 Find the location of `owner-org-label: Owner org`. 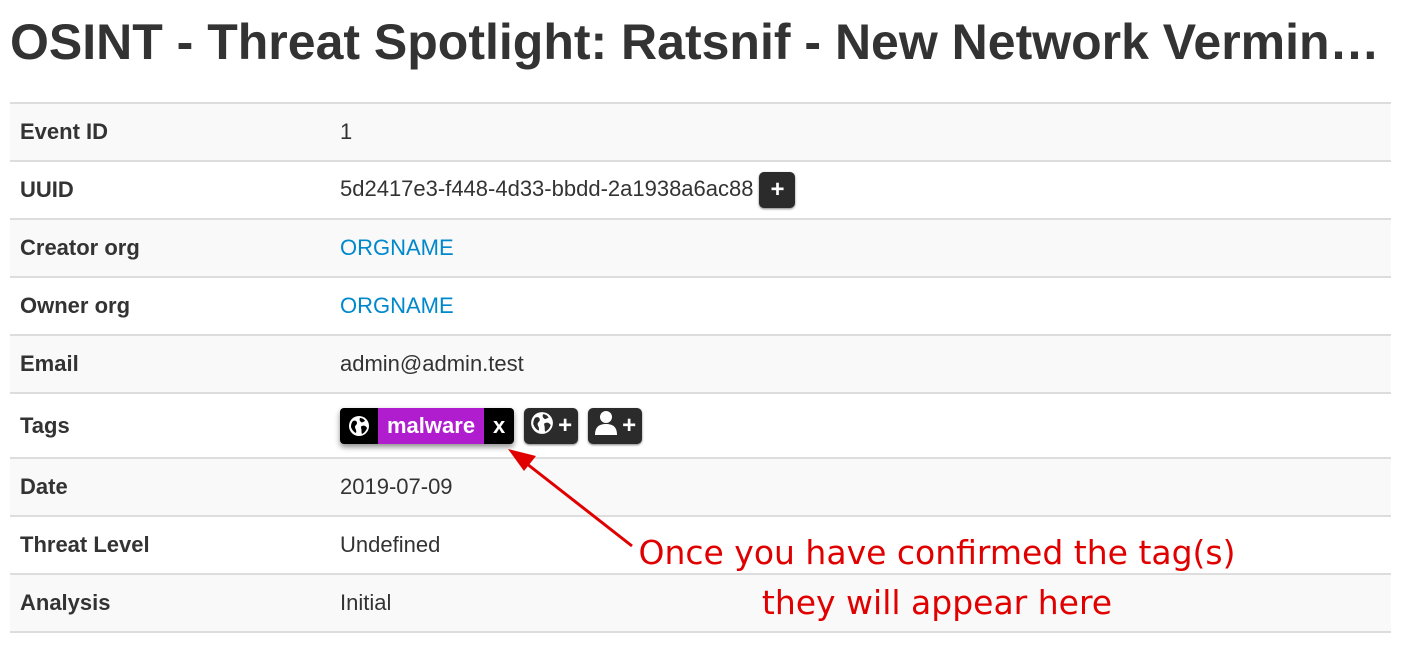

owner-org-label: Owner org is located at coordinates (170, 305).